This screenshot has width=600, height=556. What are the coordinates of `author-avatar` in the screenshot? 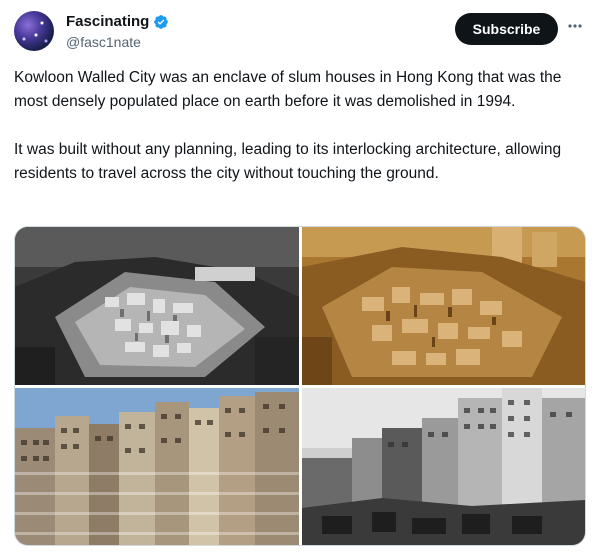 It's located at (34, 31).